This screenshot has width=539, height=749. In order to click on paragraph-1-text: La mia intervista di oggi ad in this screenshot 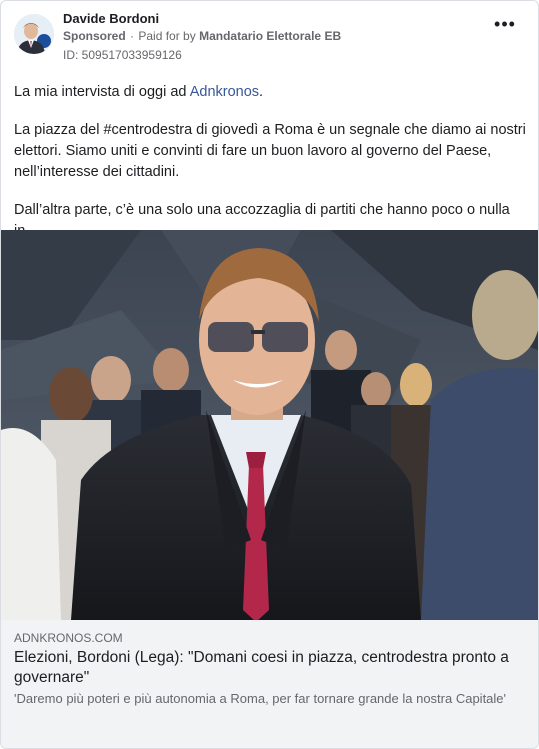, I will do `click(102, 92)`.